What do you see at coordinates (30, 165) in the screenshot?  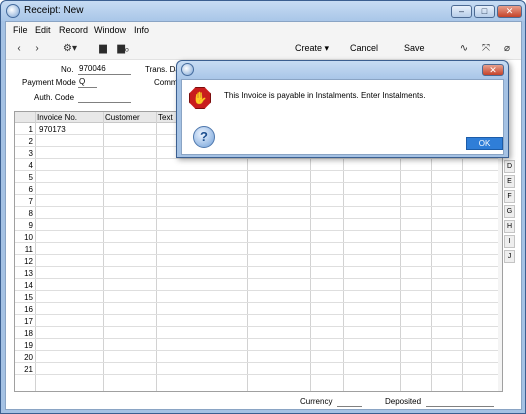 I see `row-number: 4` at bounding box center [30, 165].